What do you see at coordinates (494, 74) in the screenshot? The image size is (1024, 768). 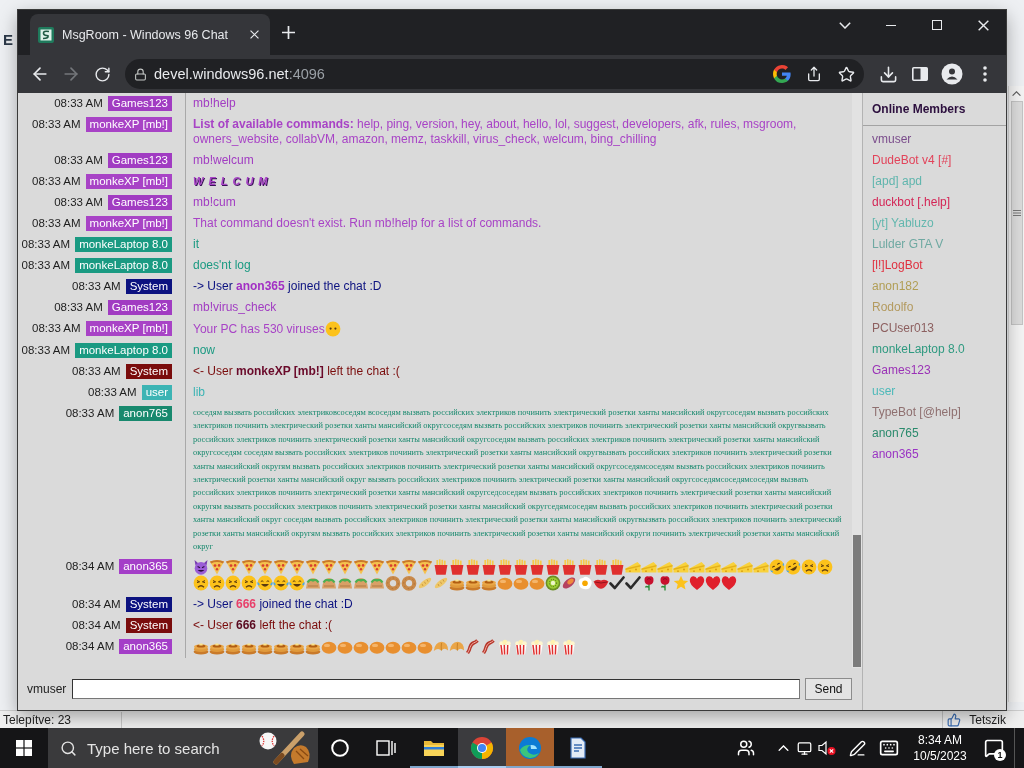 I see `address-bar: devel.windows96.net:4096` at bounding box center [494, 74].